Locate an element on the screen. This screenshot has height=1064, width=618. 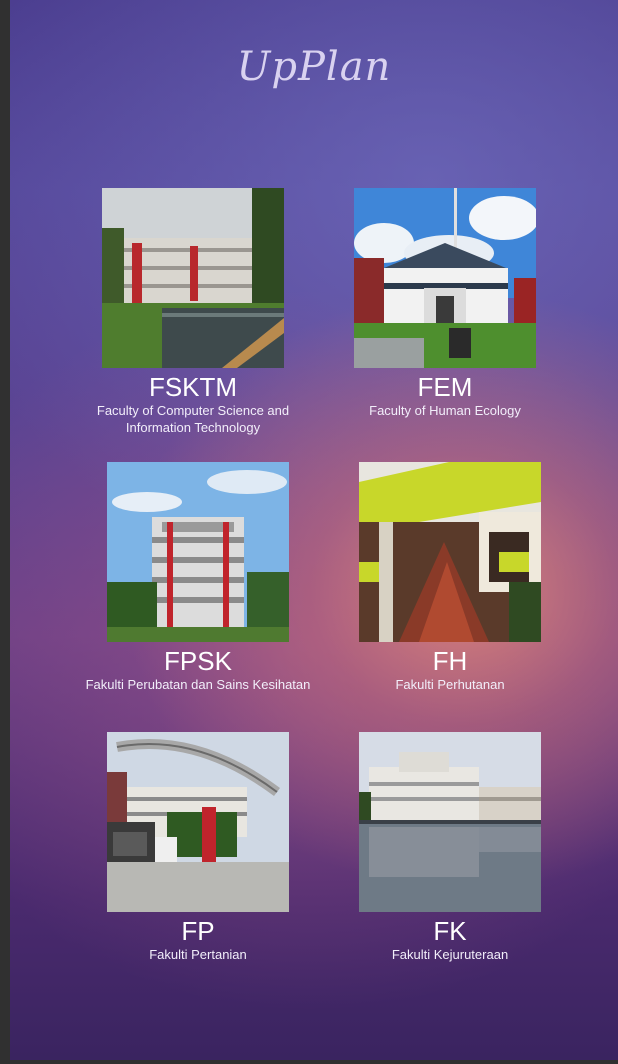
faculty-card-fh: FH Fakulti Perhutanan is located at coordinates (450, 577).